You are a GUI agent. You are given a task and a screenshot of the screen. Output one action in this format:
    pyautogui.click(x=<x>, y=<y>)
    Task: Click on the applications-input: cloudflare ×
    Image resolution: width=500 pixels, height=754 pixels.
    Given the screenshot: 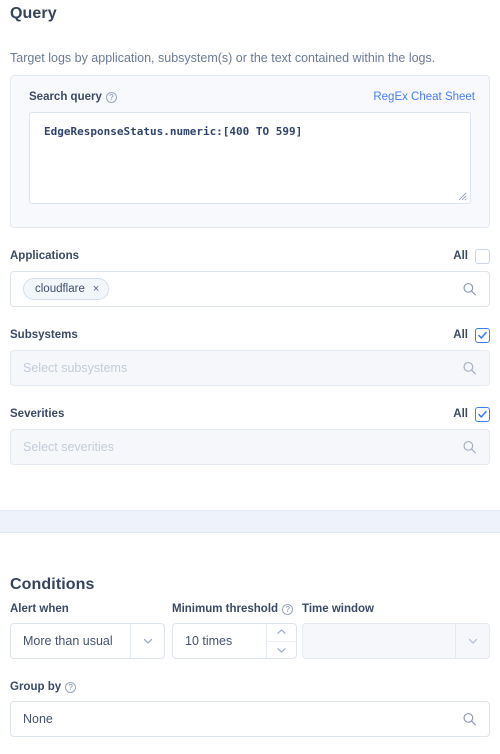 What is the action you would take?
    pyautogui.click(x=250, y=289)
    